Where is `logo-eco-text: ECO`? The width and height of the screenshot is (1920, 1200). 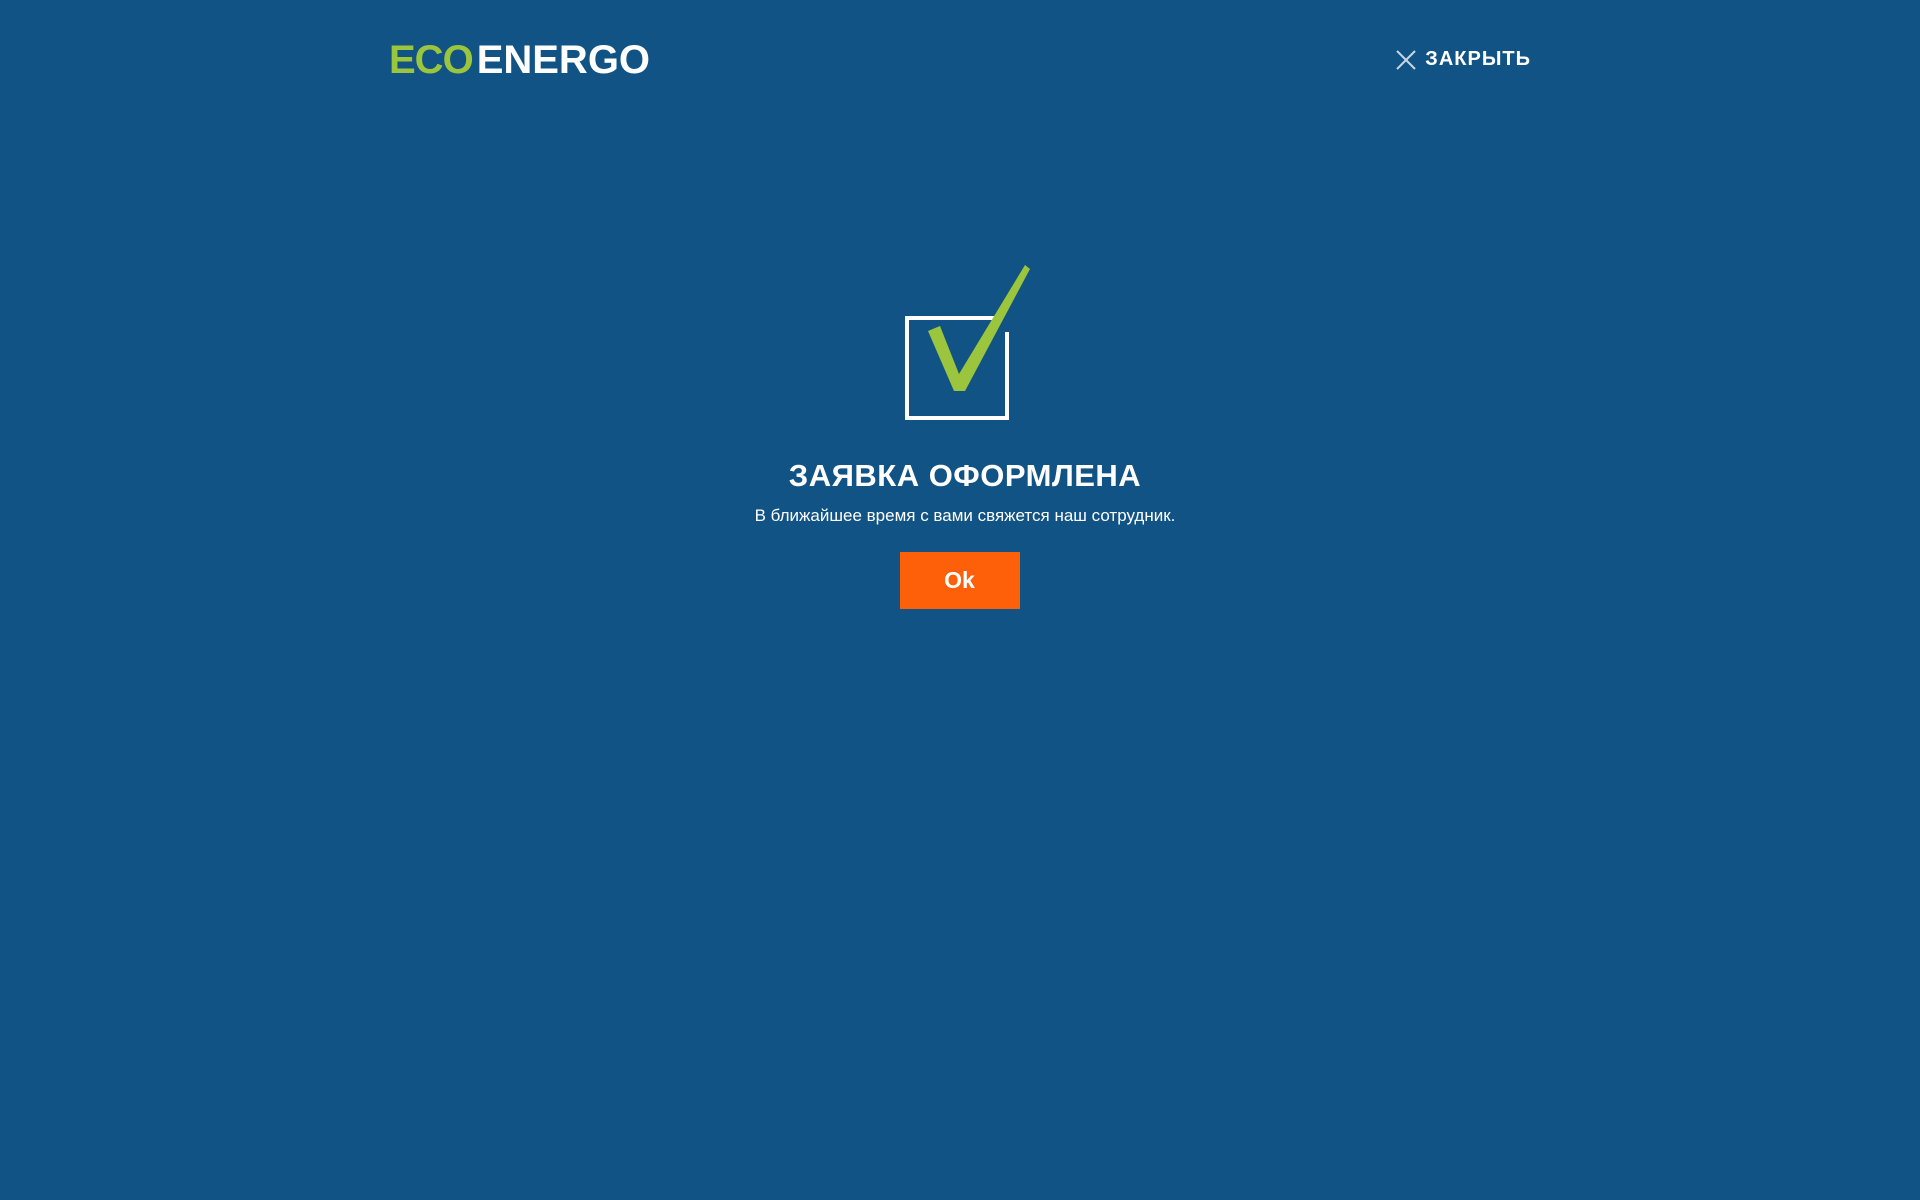 logo-eco-text: ECO is located at coordinates (431, 60).